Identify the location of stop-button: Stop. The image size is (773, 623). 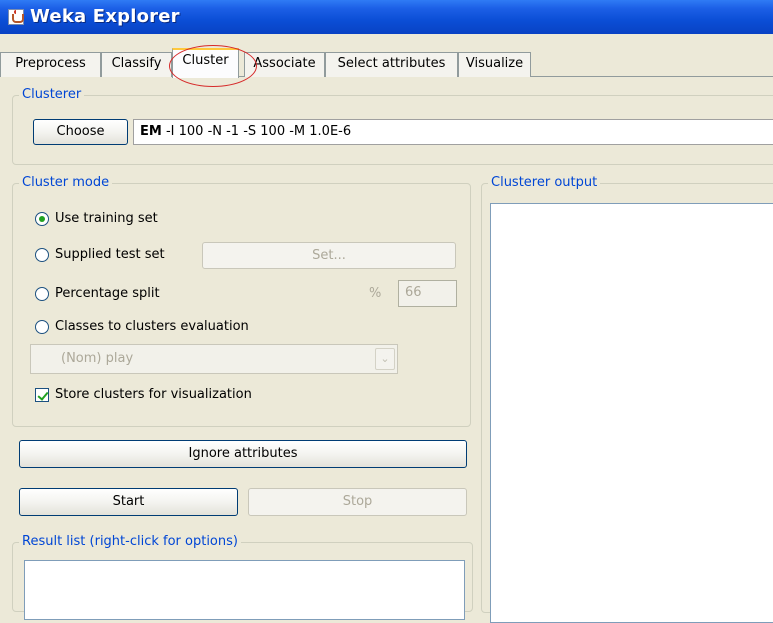
(357, 502).